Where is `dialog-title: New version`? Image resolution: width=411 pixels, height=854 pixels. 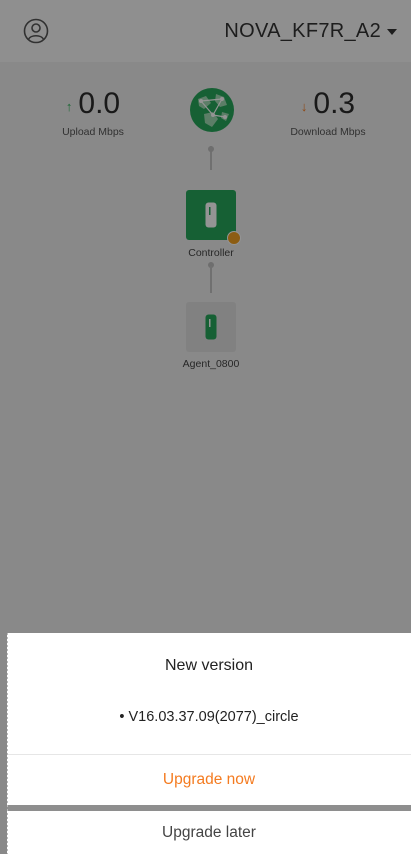
dialog-title: New version is located at coordinates (209, 665).